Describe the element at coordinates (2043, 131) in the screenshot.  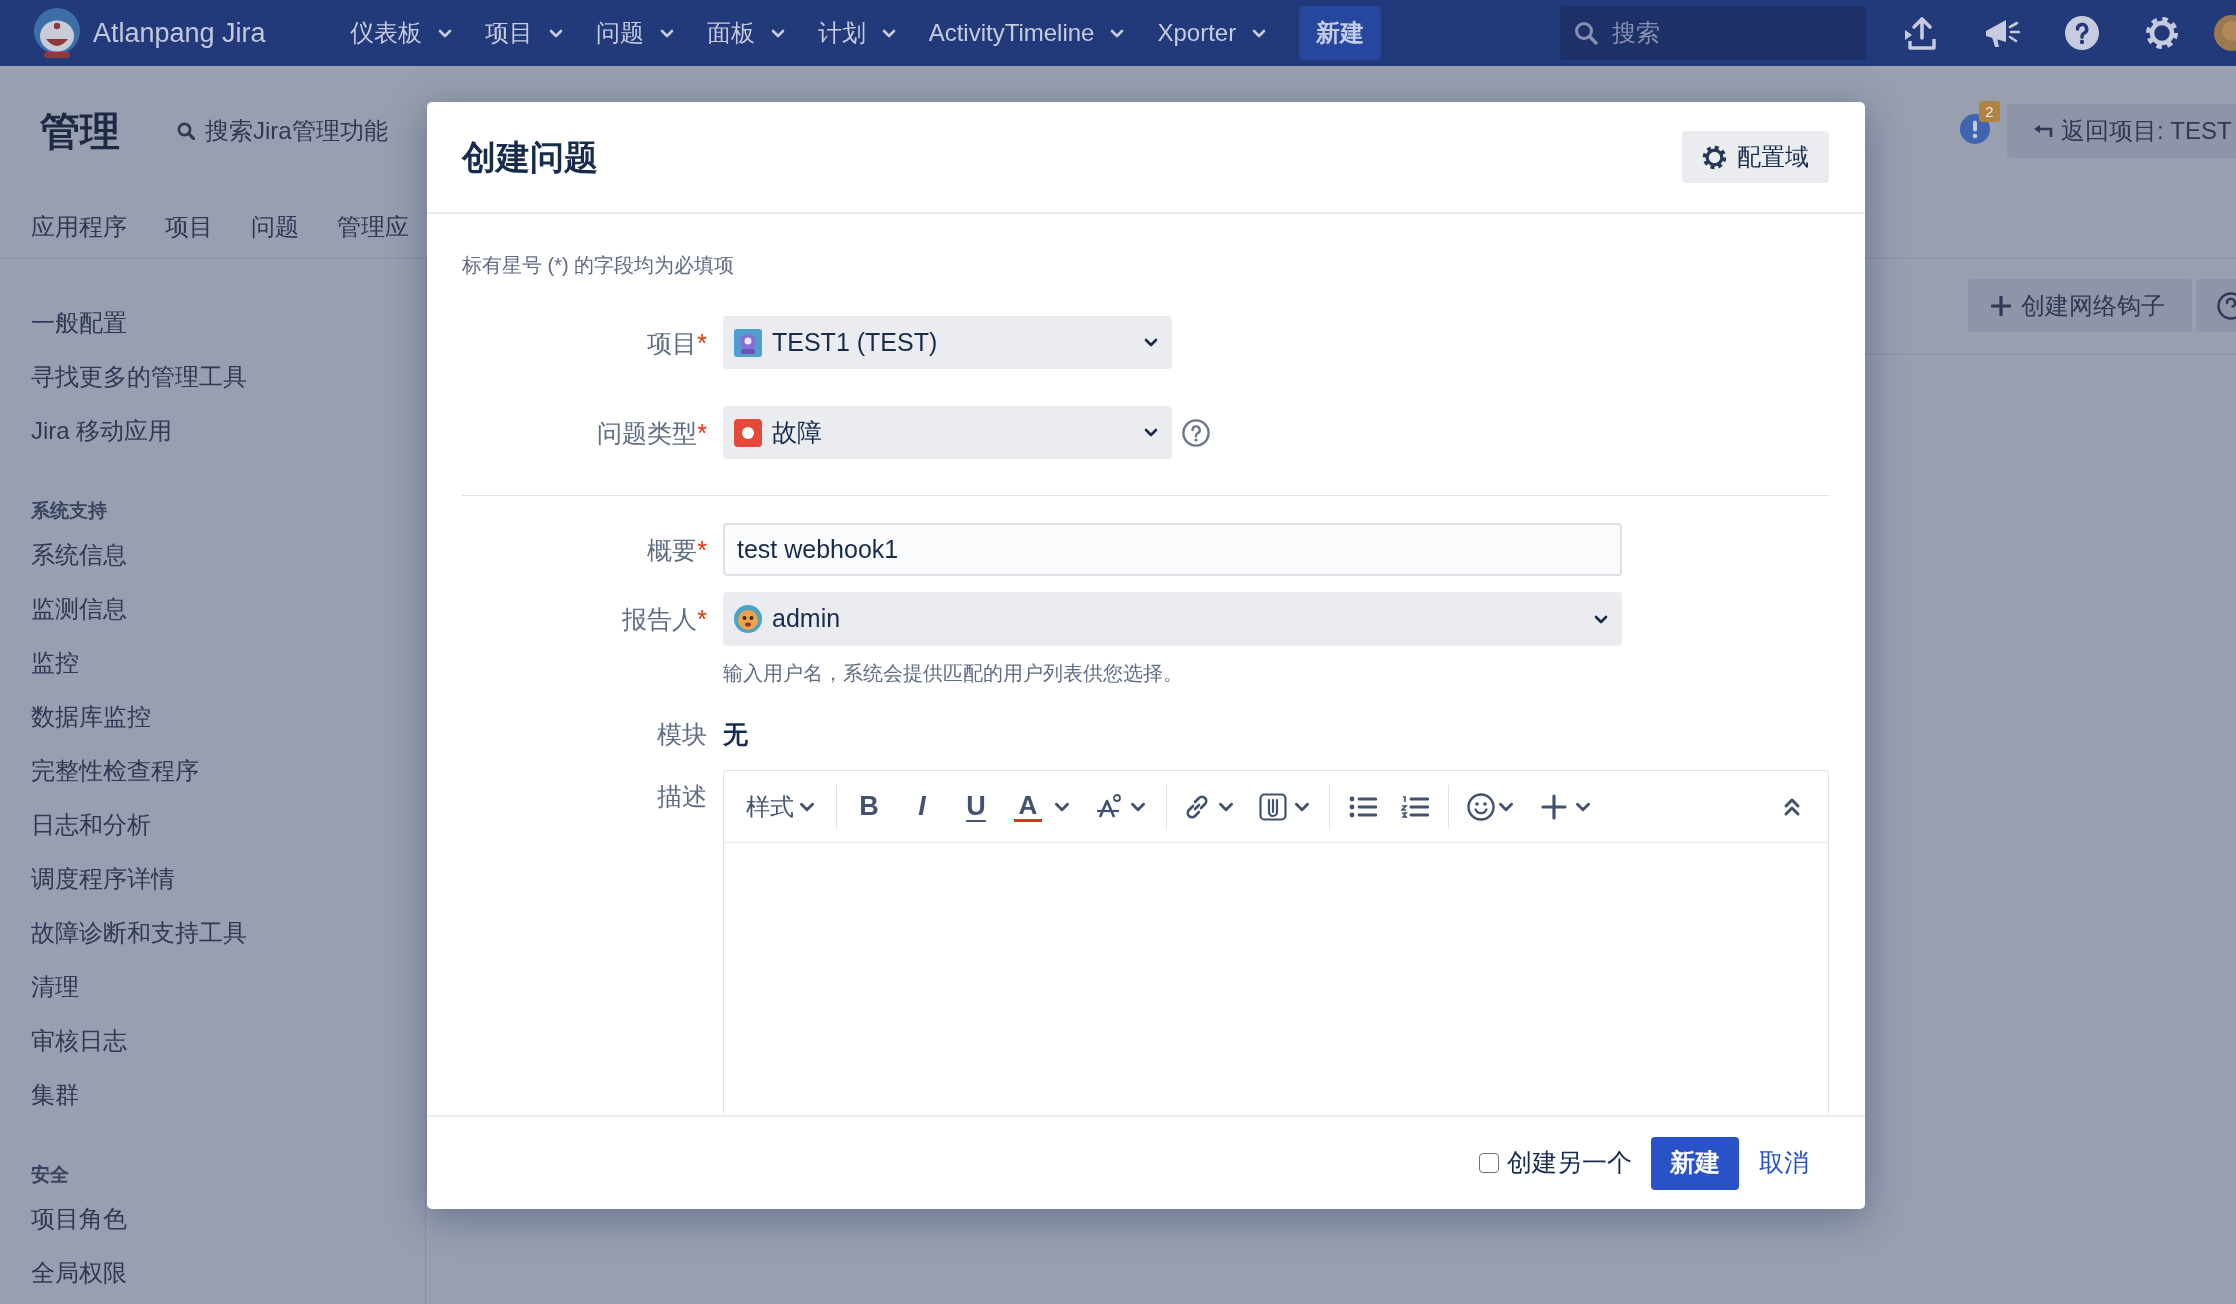
I see `back-arrow-icon` at that location.